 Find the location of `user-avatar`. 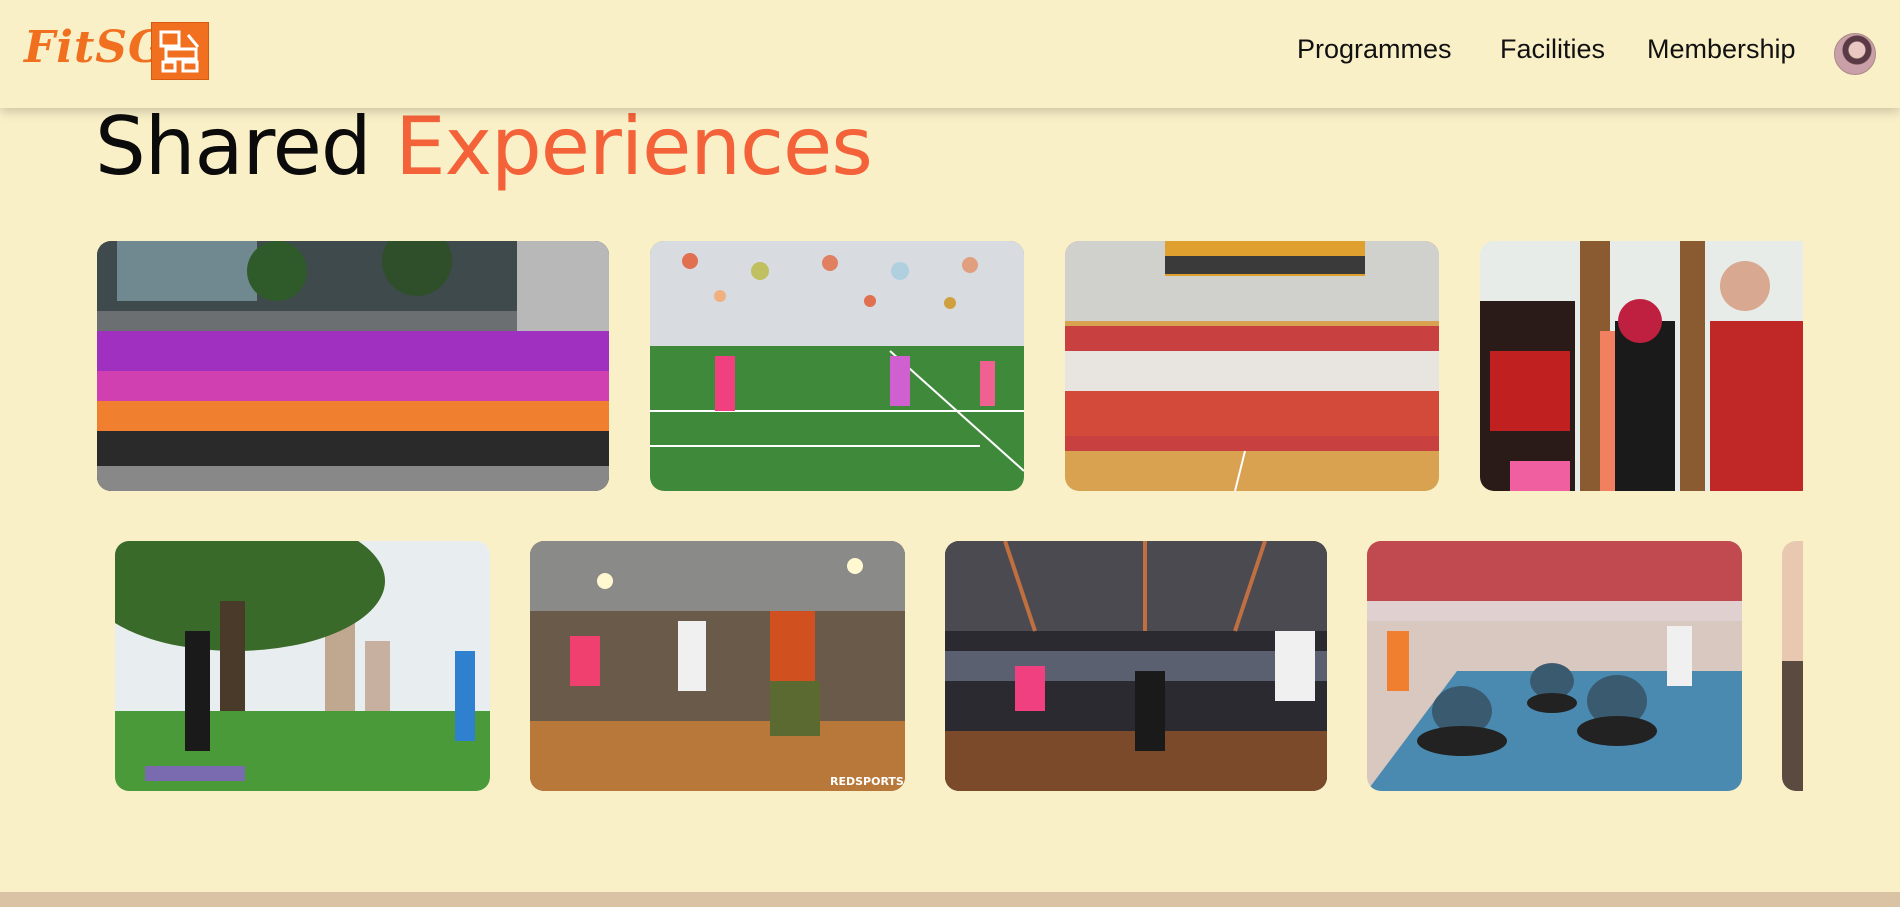

user-avatar is located at coordinates (1855, 54).